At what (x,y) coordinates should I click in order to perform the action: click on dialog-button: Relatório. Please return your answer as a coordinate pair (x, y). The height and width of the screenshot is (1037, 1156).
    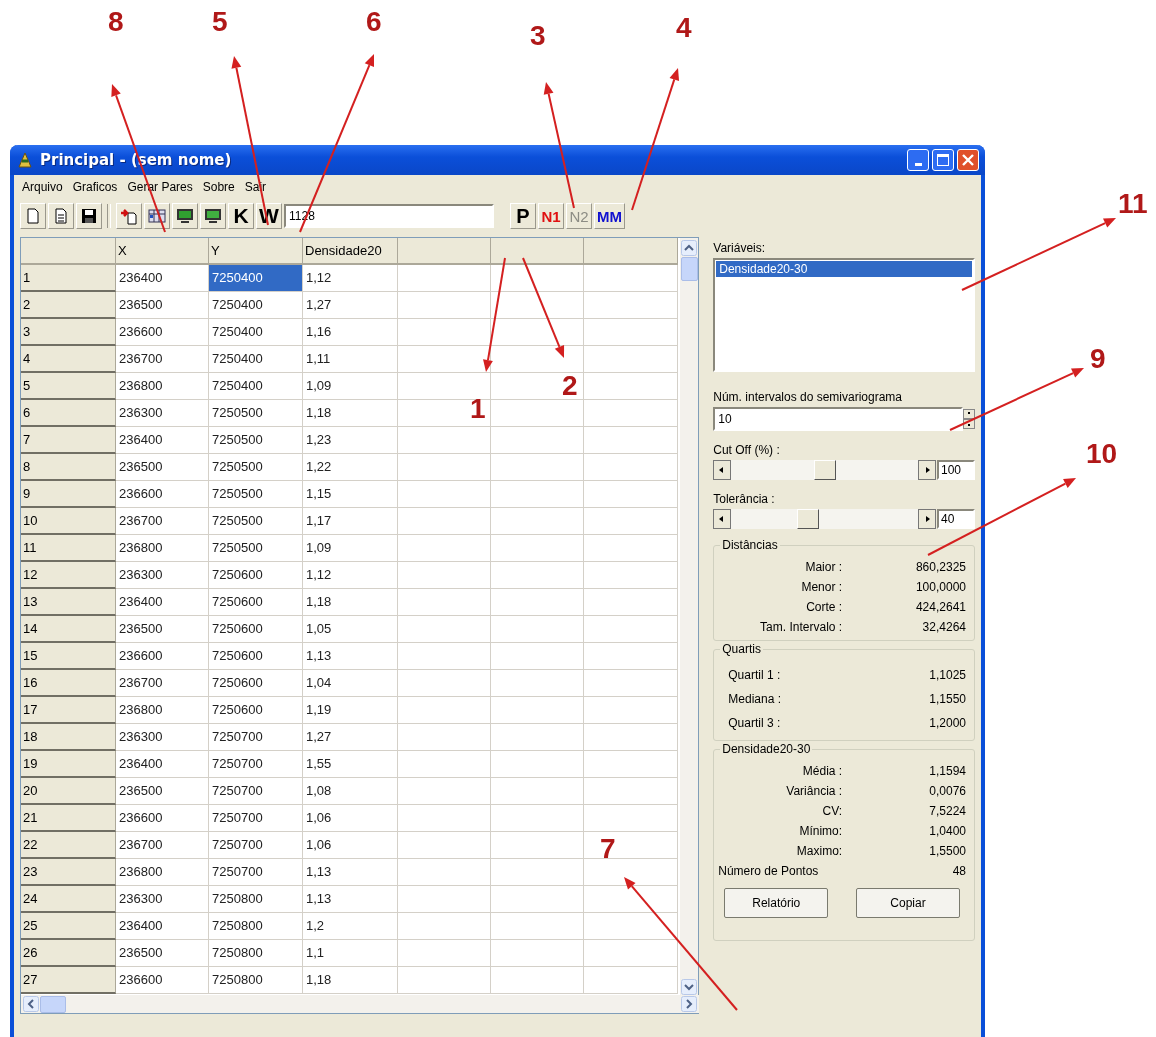
    Looking at the image, I should click on (776, 903).